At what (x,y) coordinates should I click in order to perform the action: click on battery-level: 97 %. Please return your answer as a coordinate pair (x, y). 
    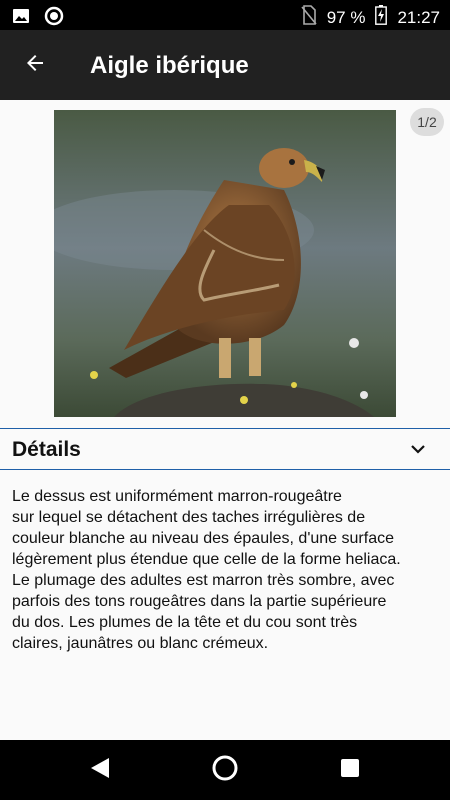
    Looking at the image, I should click on (346, 17).